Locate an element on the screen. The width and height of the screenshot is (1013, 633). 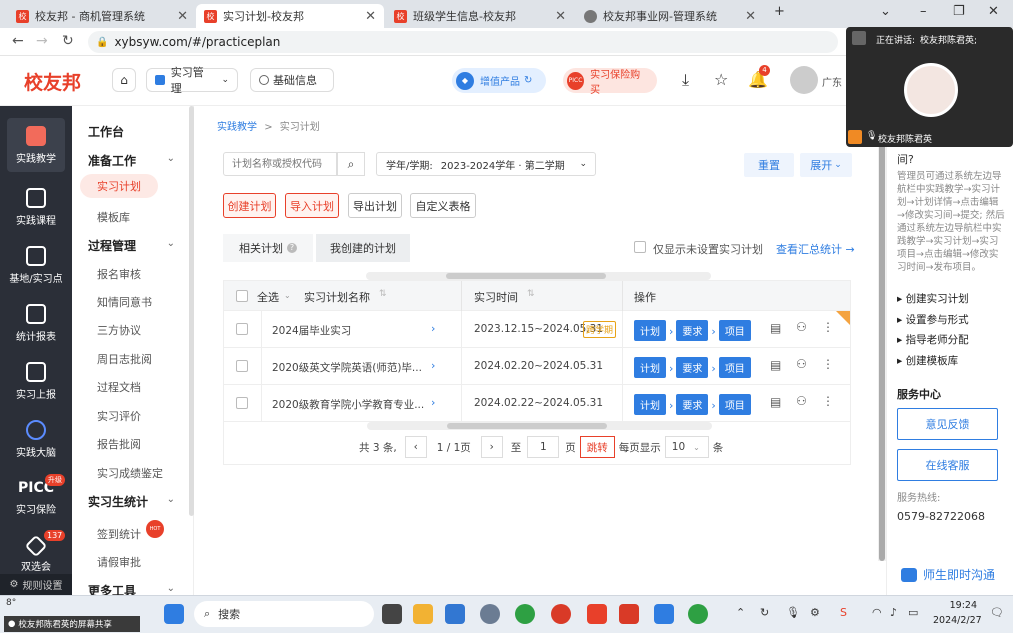
browser-tab: 校友邦事业网-管理系统 ✕ is located at coordinates (670, 16).